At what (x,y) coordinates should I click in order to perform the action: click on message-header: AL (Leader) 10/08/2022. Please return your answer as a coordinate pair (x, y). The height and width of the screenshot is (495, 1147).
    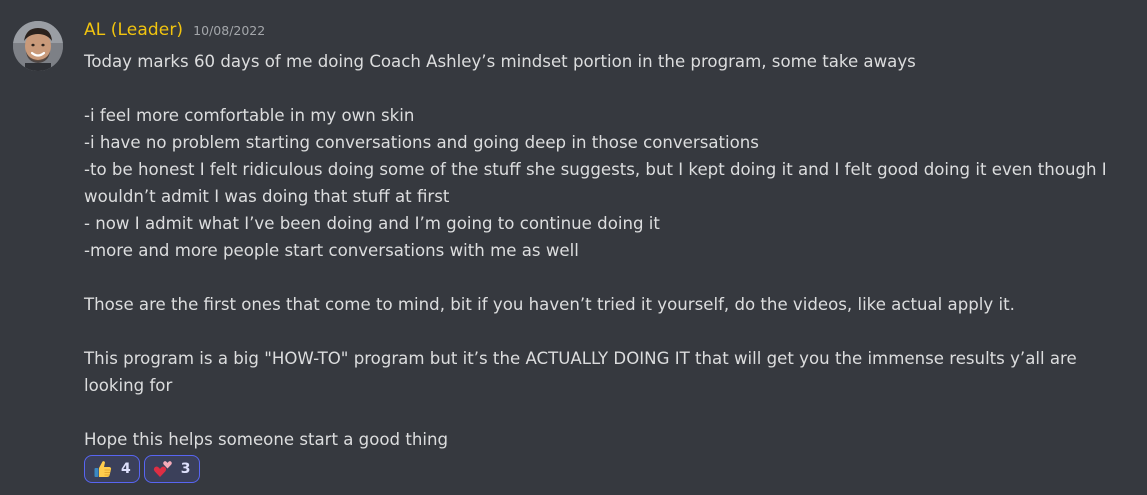
    Looking at the image, I should click on (174, 33).